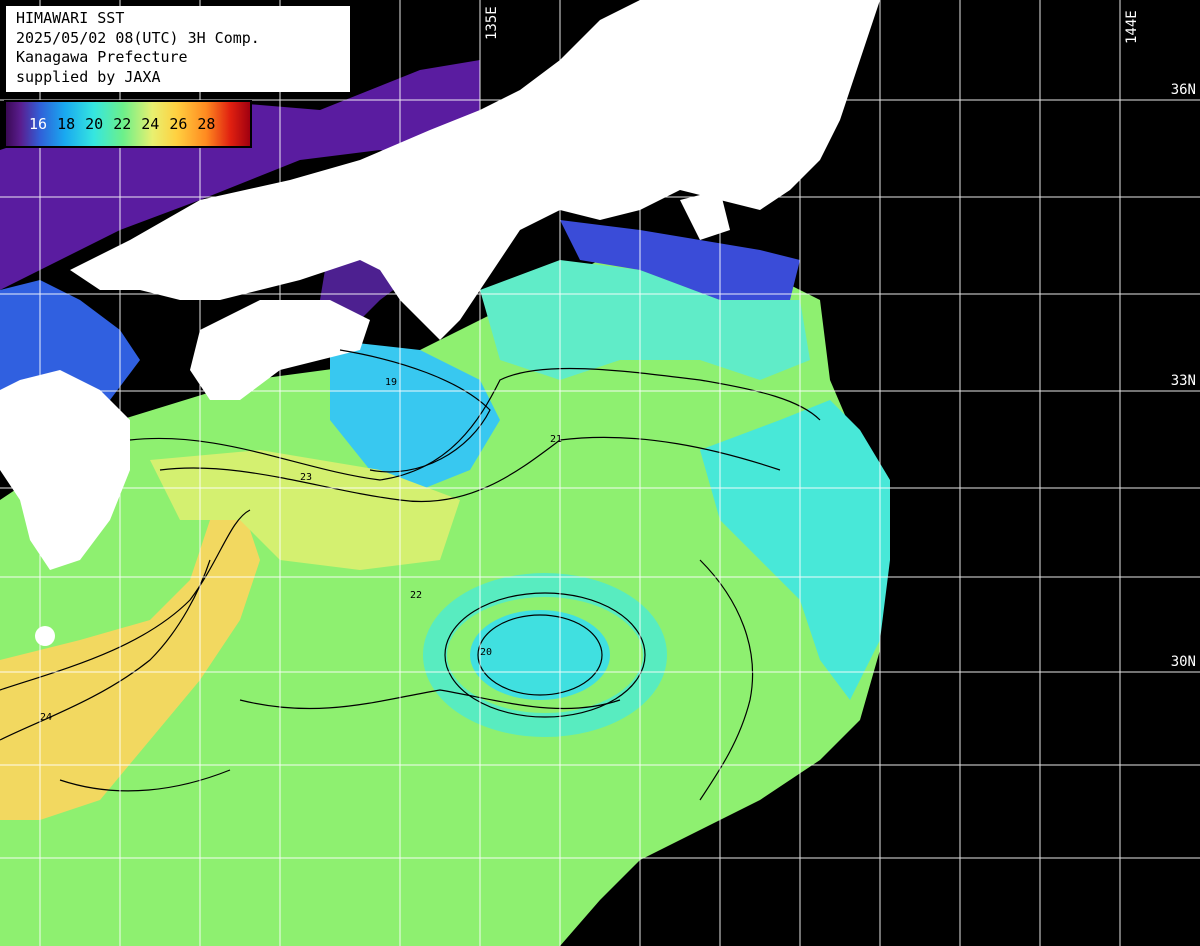  Describe the element at coordinates (122, 124) in the screenshot. I see `colorbar-tick-22: 22` at that location.